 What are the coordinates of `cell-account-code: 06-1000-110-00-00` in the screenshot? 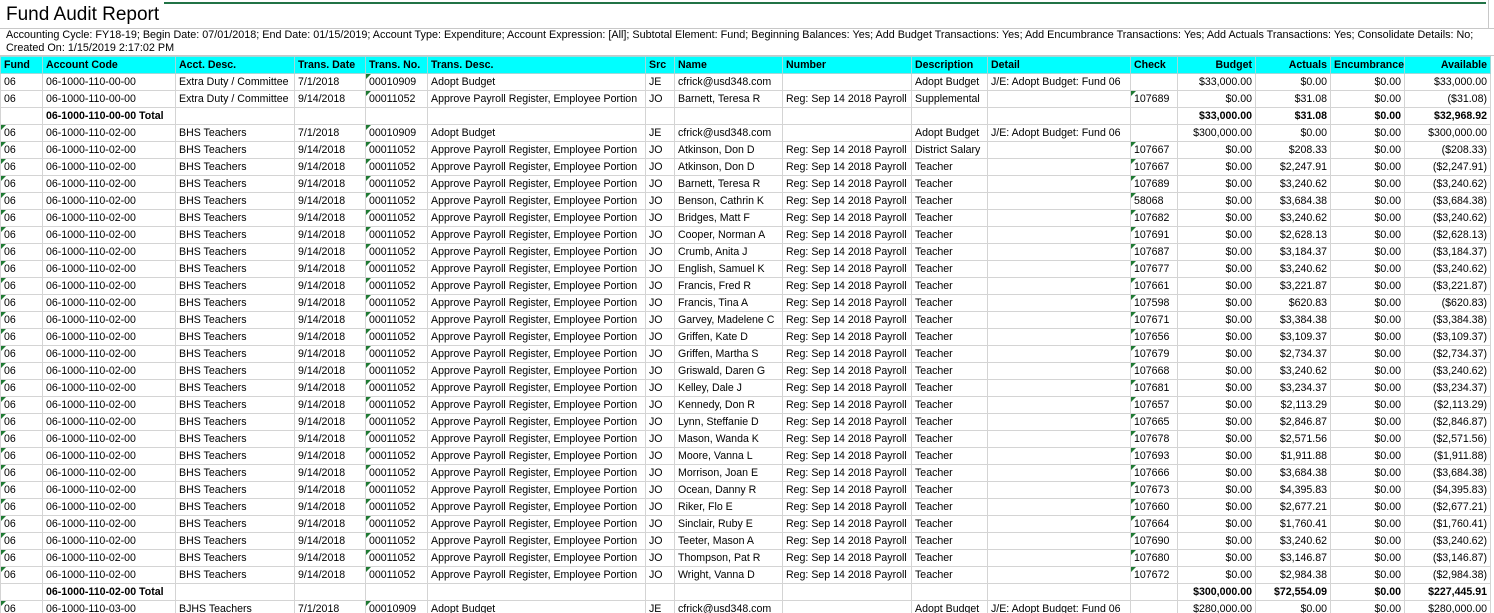 It's located at (109, 99).